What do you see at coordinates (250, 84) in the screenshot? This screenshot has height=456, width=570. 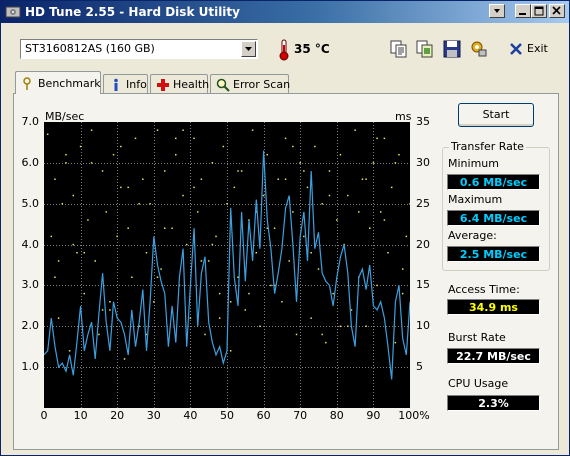 I see `tab-error-scan: Error Scan` at bounding box center [250, 84].